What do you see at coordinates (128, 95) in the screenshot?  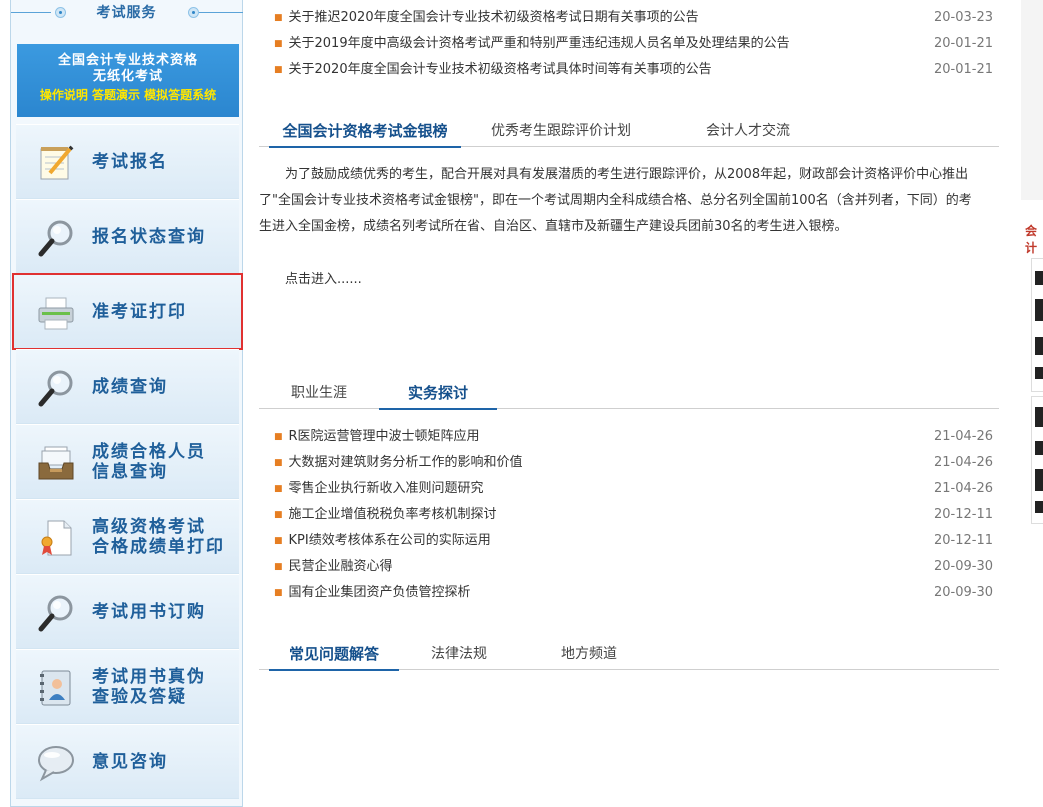 I see `banner-links: 操作说明 答题演示 模拟答题系统` at bounding box center [128, 95].